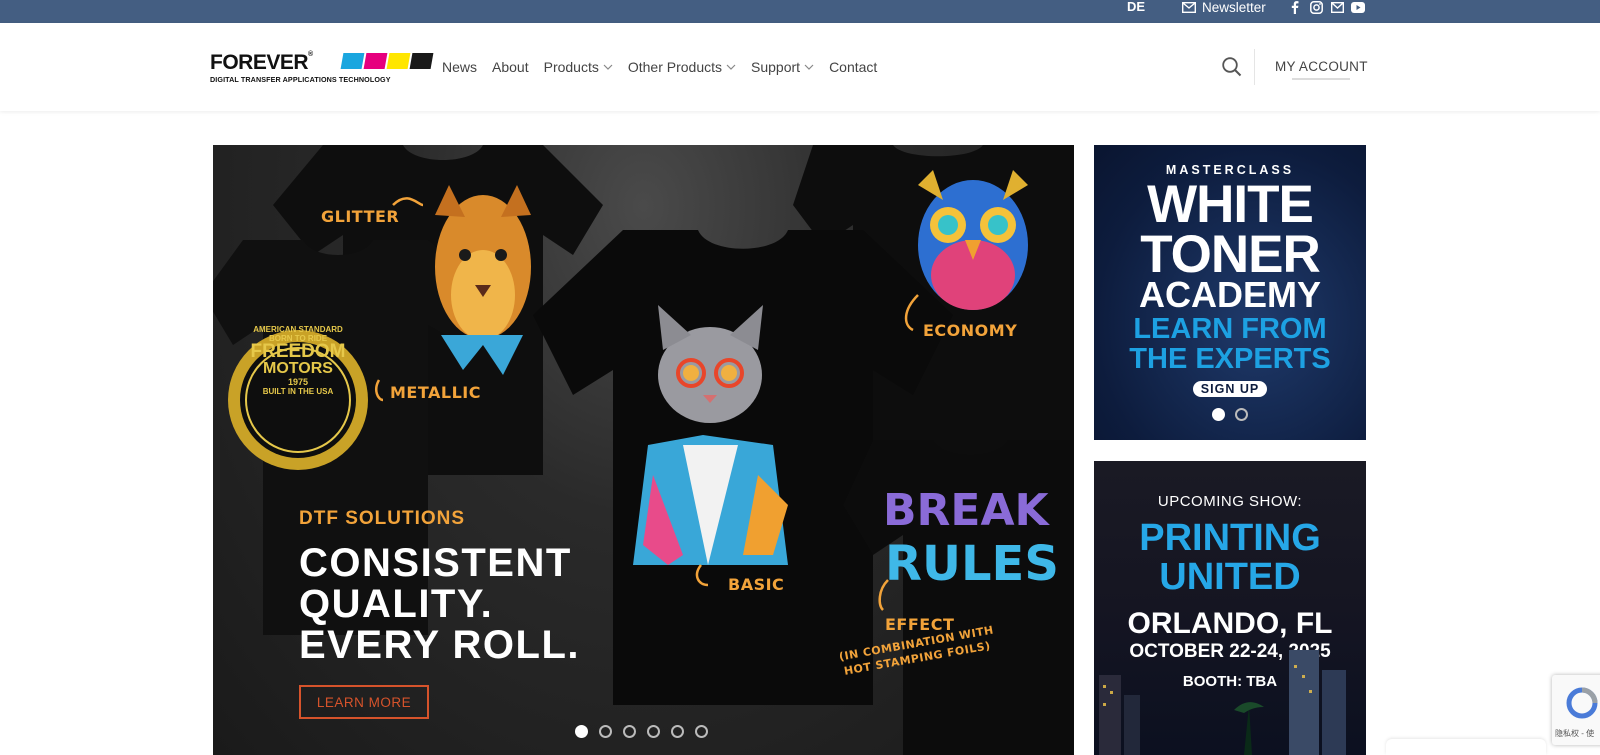 This screenshot has height=755, width=1600. Describe the element at coordinates (967, 510) in the screenshot. I see `break-text: BREAK` at that location.